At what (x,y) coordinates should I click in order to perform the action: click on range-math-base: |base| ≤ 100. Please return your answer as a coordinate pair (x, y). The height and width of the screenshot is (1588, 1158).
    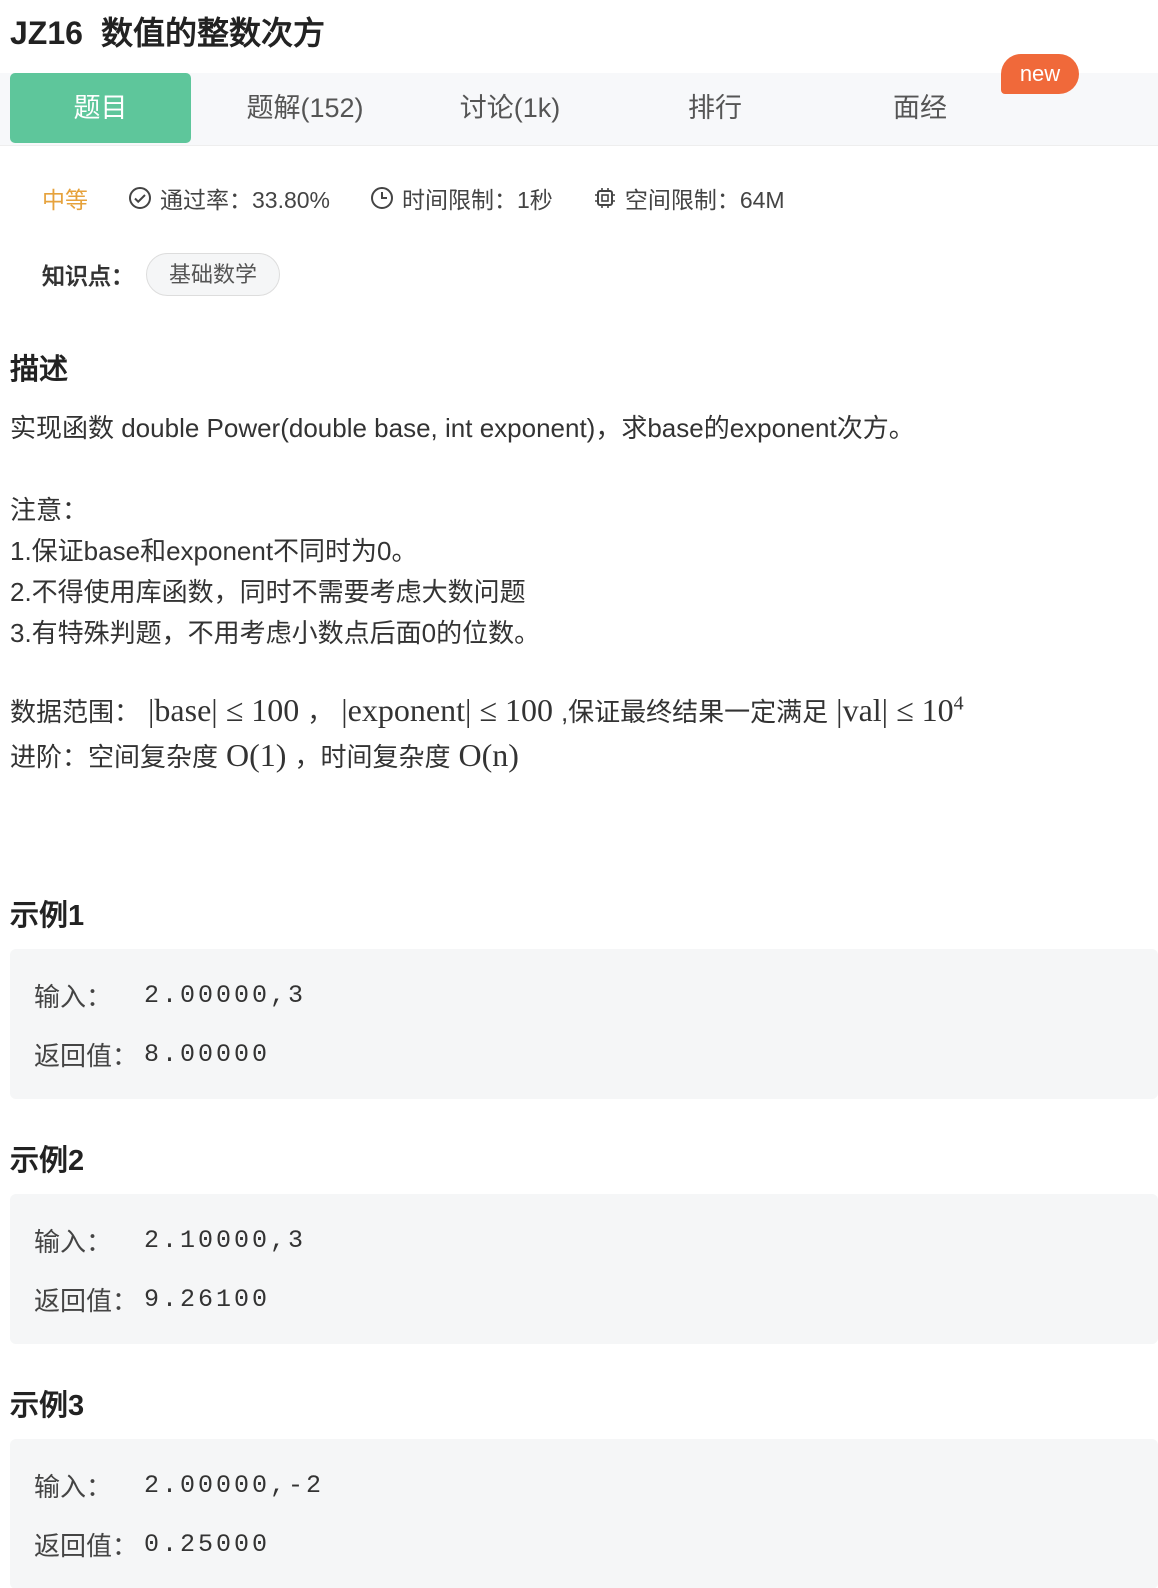
    Looking at the image, I should click on (224, 710).